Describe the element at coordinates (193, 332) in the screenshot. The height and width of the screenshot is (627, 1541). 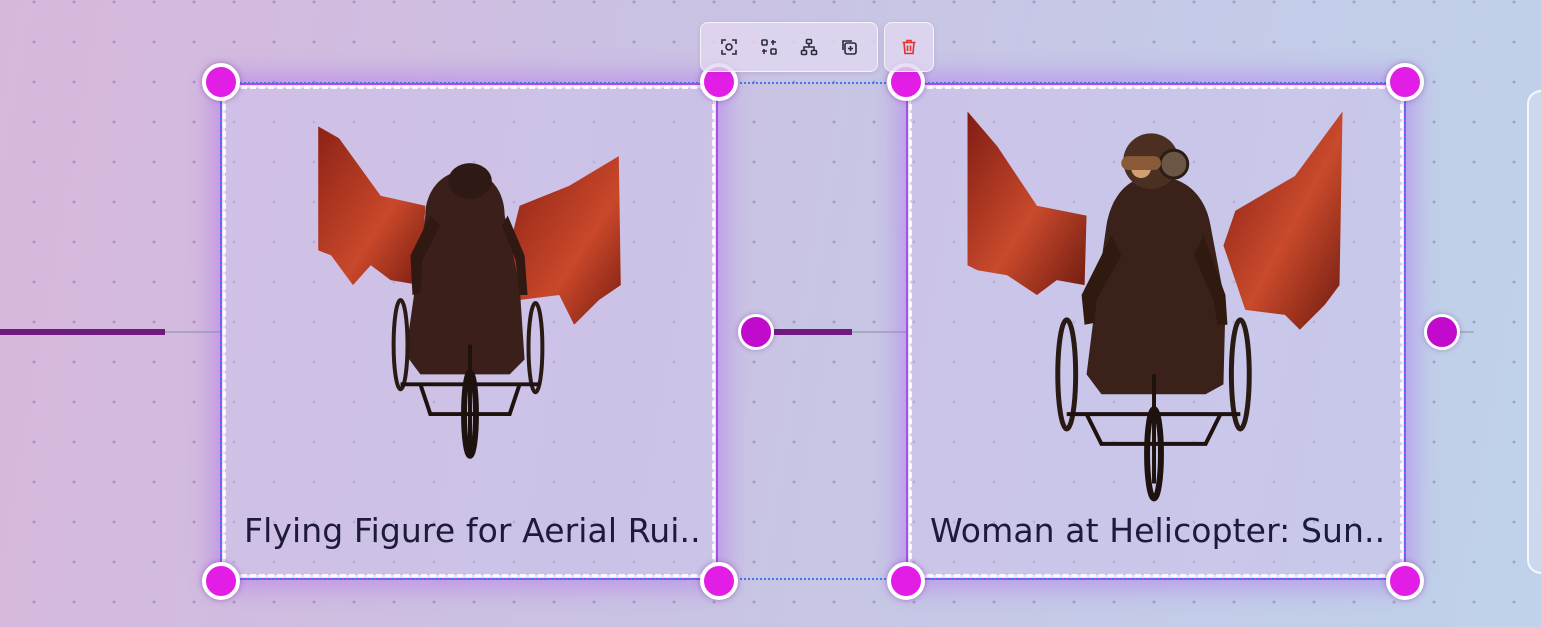
I see `incoming-edge` at that location.